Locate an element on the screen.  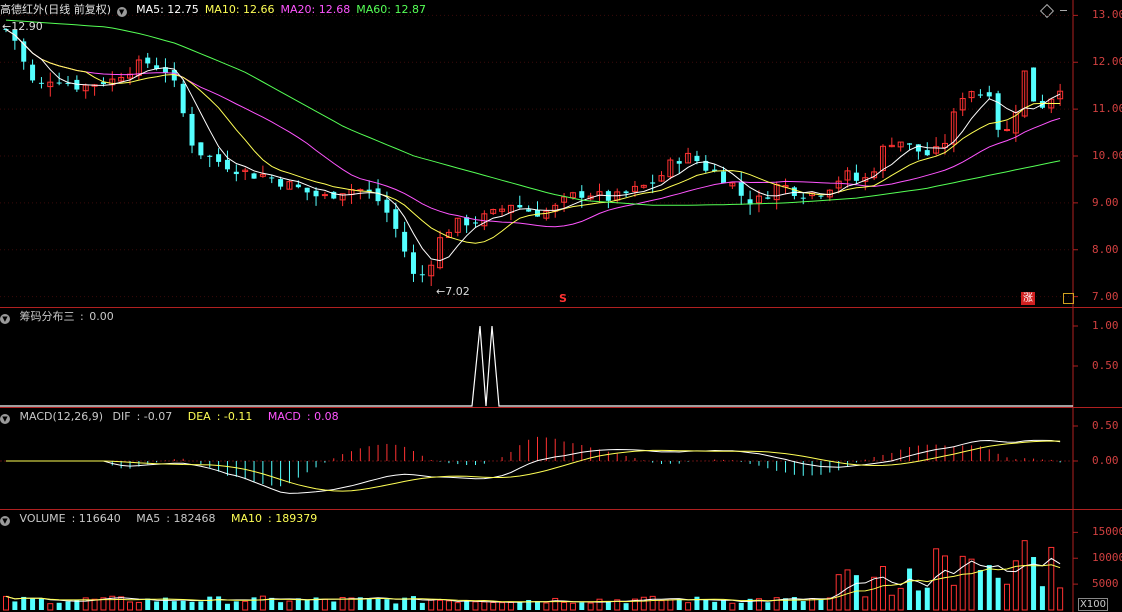
rise-marker: 涨 is located at coordinates (1028, 298).